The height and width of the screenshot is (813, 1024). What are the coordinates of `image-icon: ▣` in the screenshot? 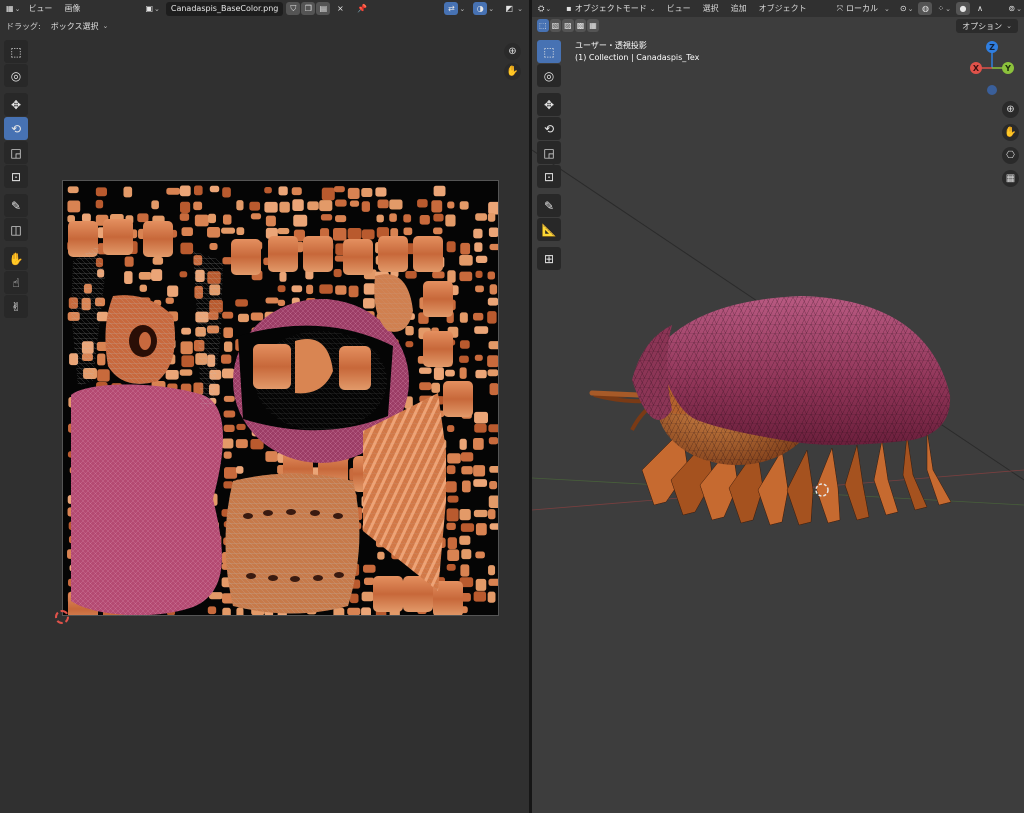 It's located at (149, 8).